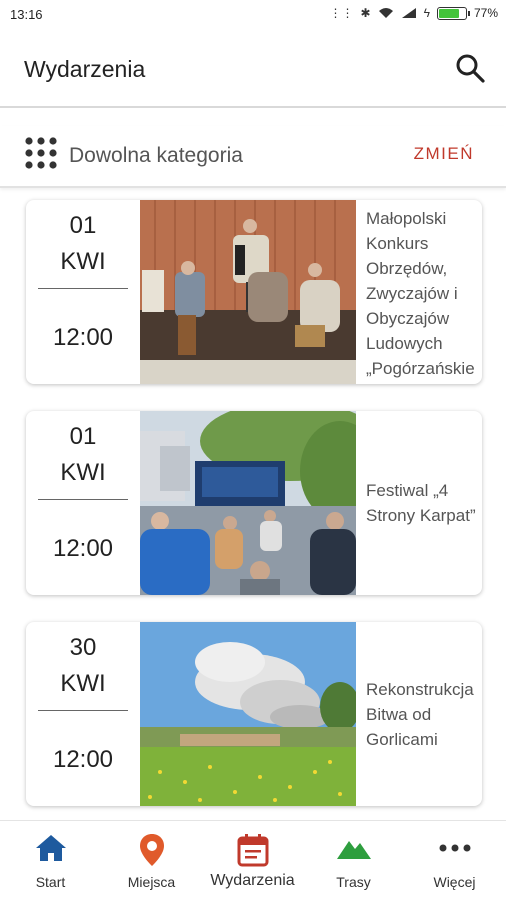 The image size is (506, 900). Describe the element at coordinates (485, 13) in the screenshot. I see `battery-percent: 77%` at that location.